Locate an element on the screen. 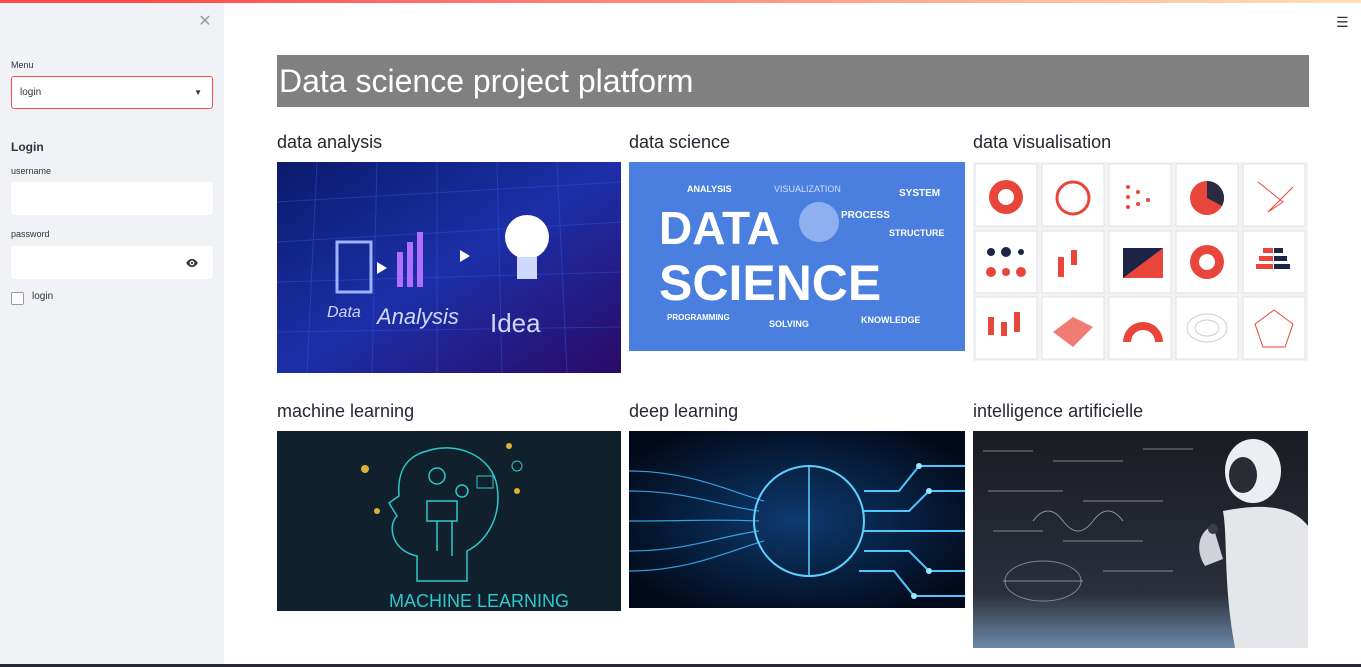 The image size is (1361, 667). data-visualisation-image is located at coordinates (1140, 261).